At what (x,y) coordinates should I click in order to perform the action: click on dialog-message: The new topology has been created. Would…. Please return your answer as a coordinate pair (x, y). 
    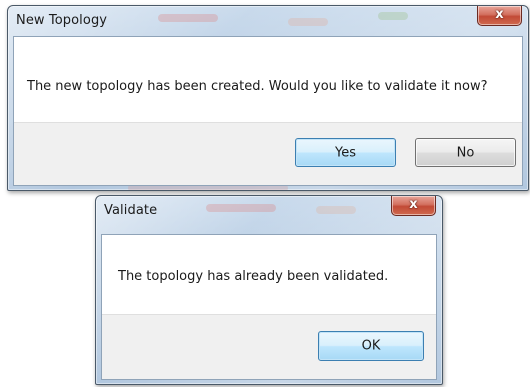
    Looking at the image, I should click on (257, 86).